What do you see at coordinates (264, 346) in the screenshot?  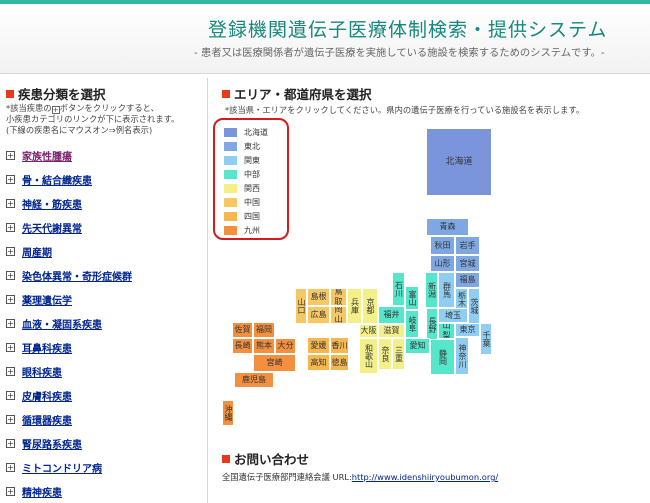 I see `pref-kumamoto: 熊本` at bounding box center [264, 346].